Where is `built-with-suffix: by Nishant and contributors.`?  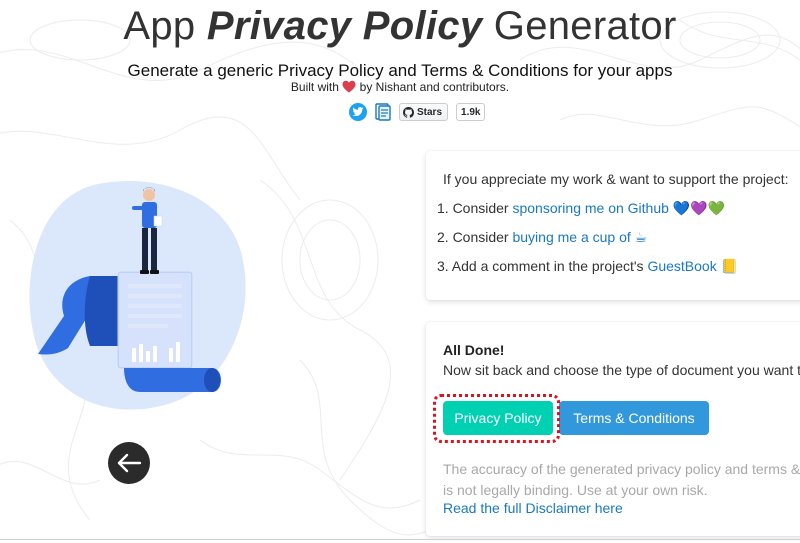
built-with-suffix: by Nishant and contributors. is located at coordinates (434, 87).